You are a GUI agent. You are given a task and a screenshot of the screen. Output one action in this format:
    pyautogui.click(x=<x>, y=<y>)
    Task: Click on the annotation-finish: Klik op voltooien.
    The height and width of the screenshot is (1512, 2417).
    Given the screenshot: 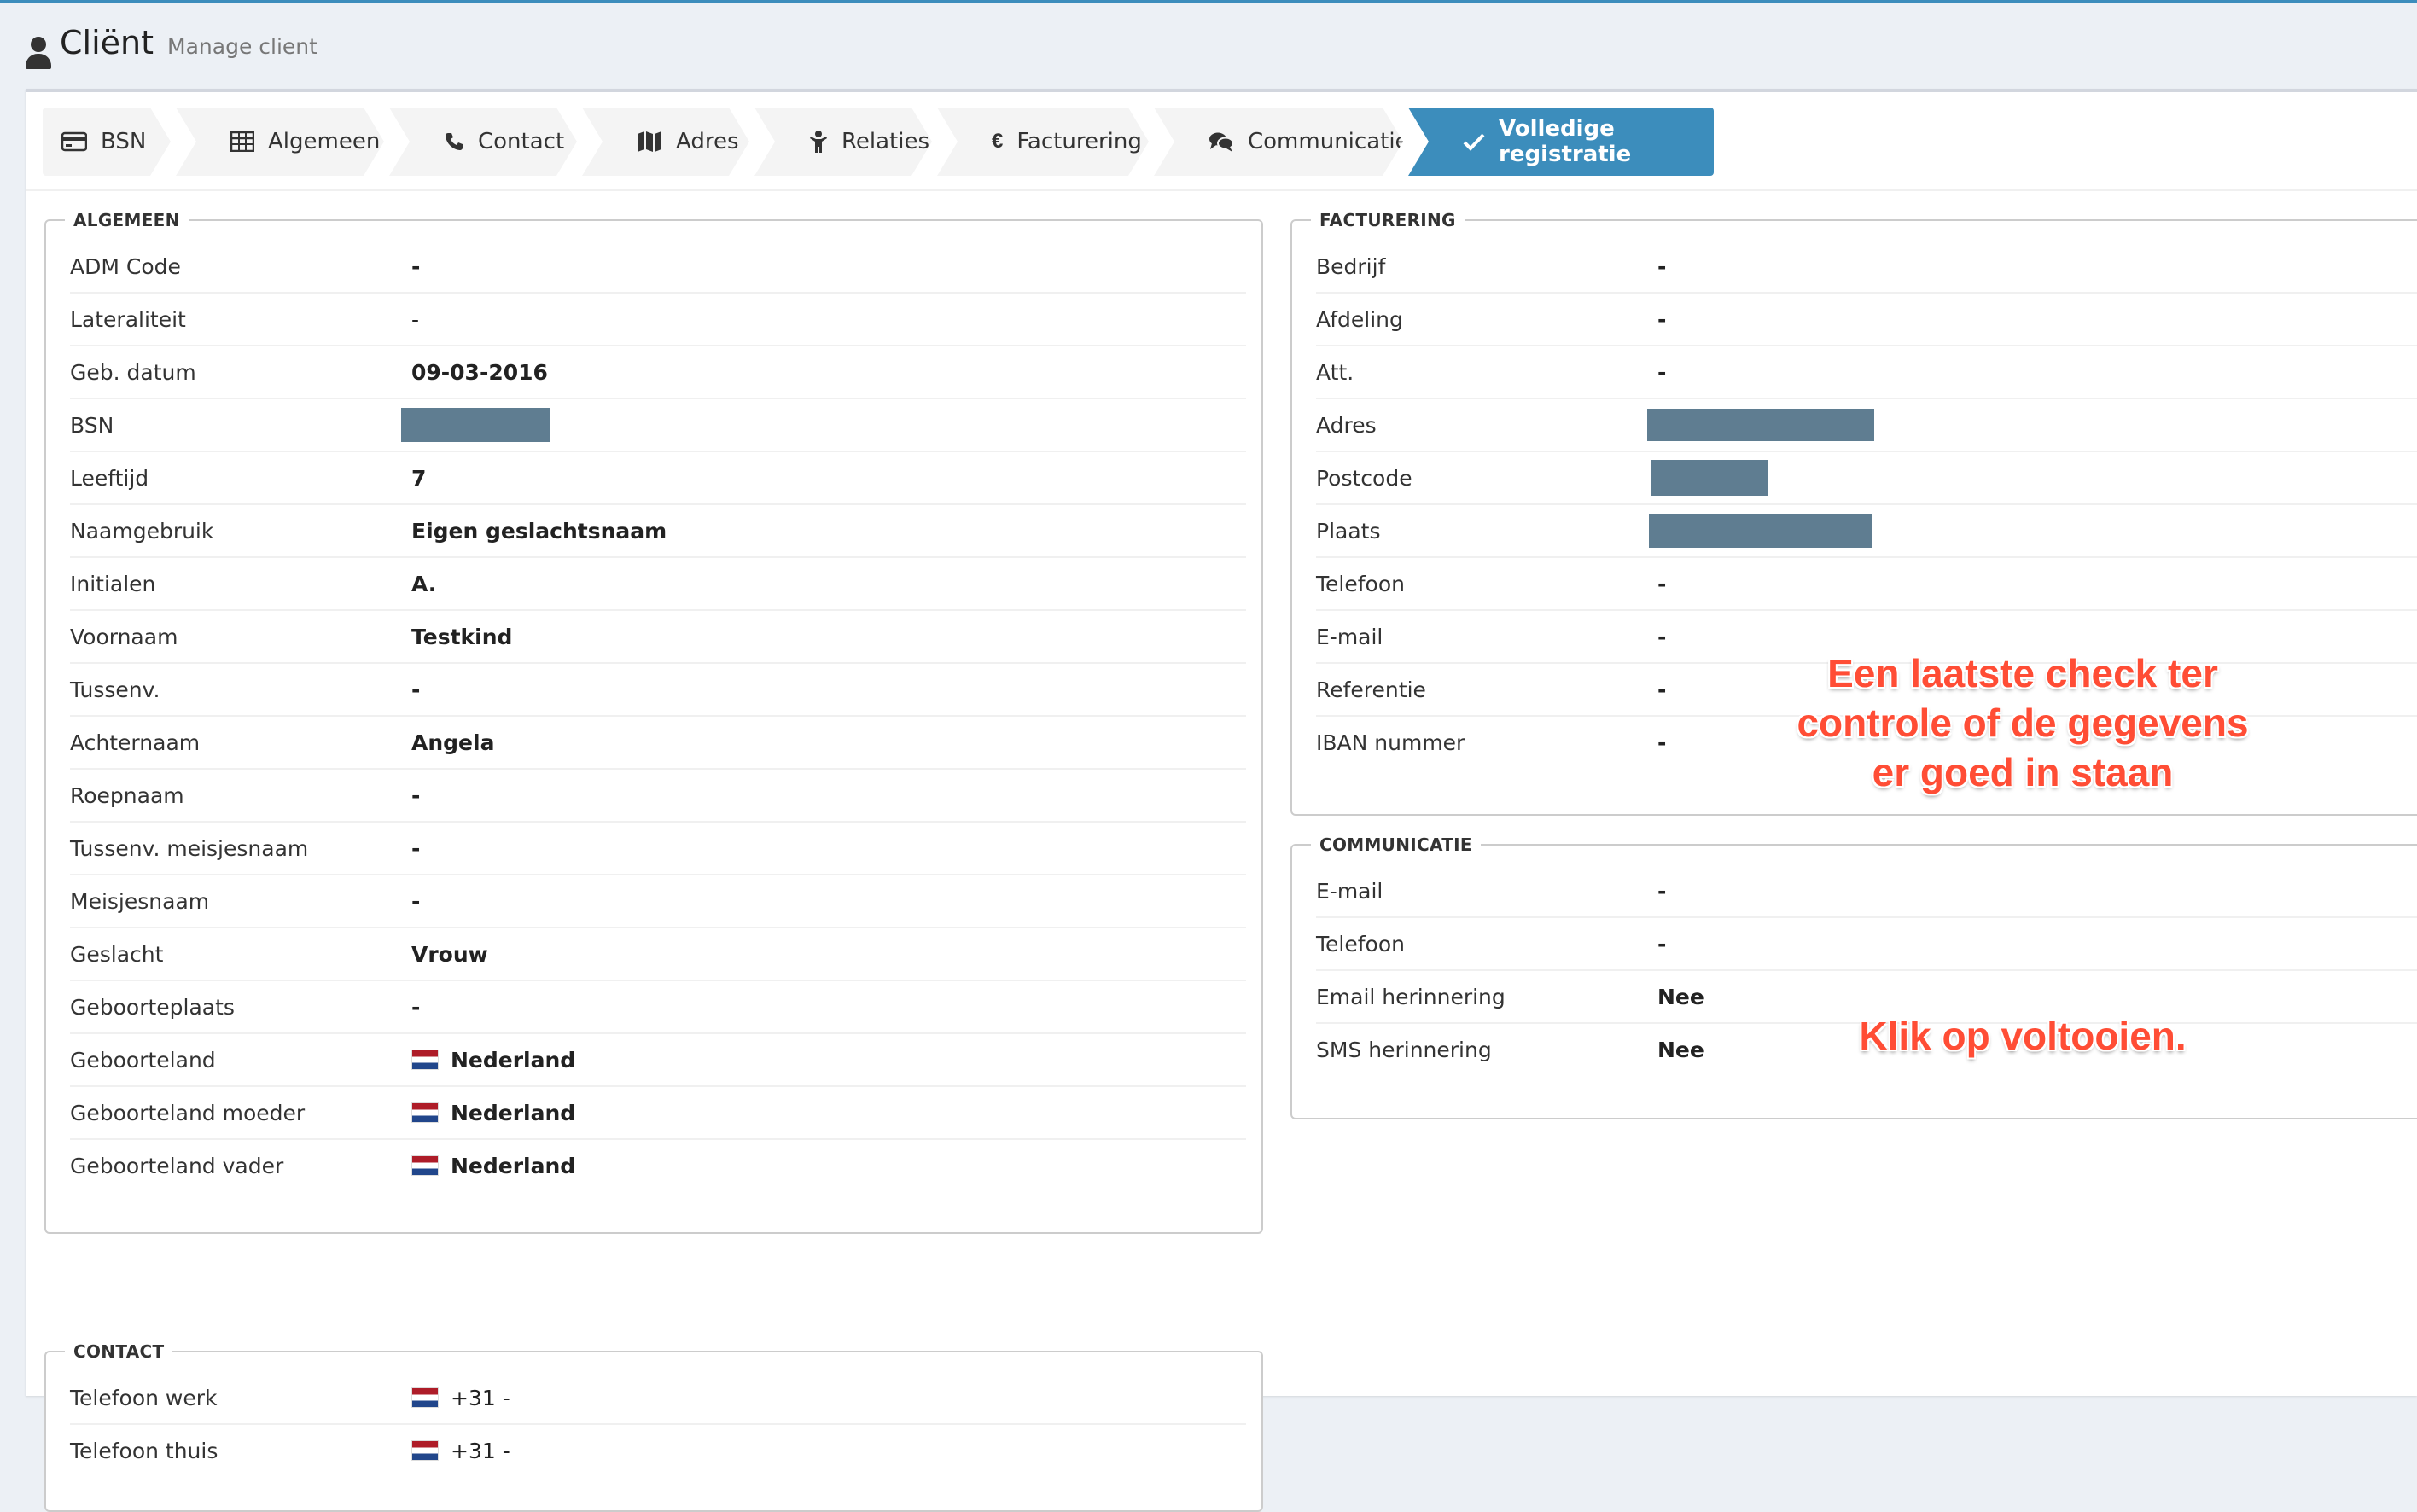 What is the action you would take?
    pyautogui.click(x=2023, y=1036)
    